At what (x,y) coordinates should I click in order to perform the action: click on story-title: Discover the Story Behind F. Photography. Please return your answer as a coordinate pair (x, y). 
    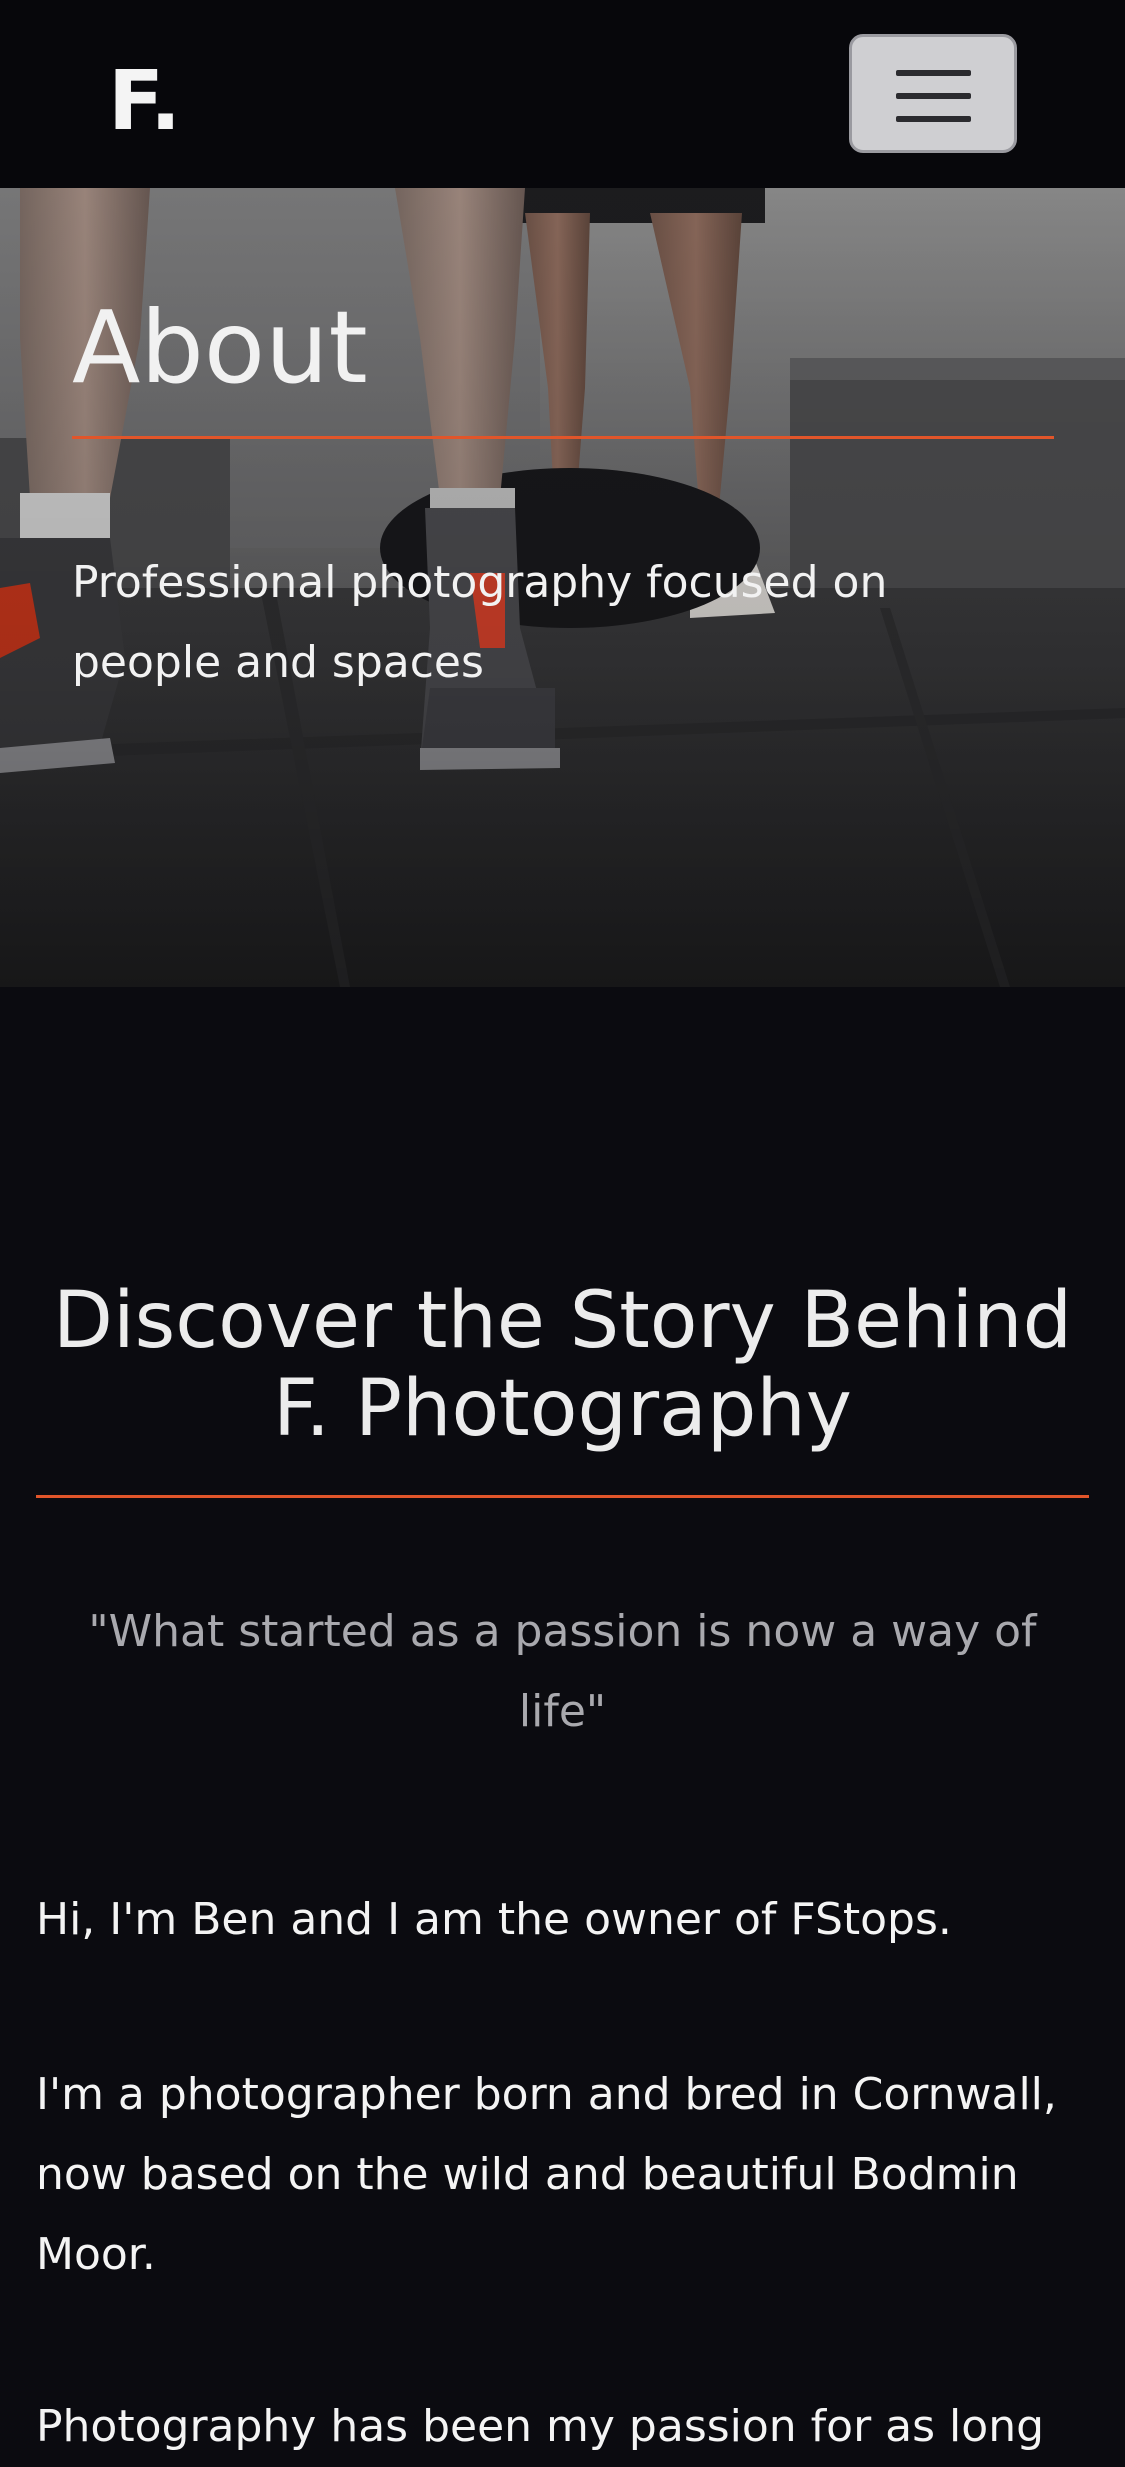
    Looking at the image, I should click on (562, 1365).